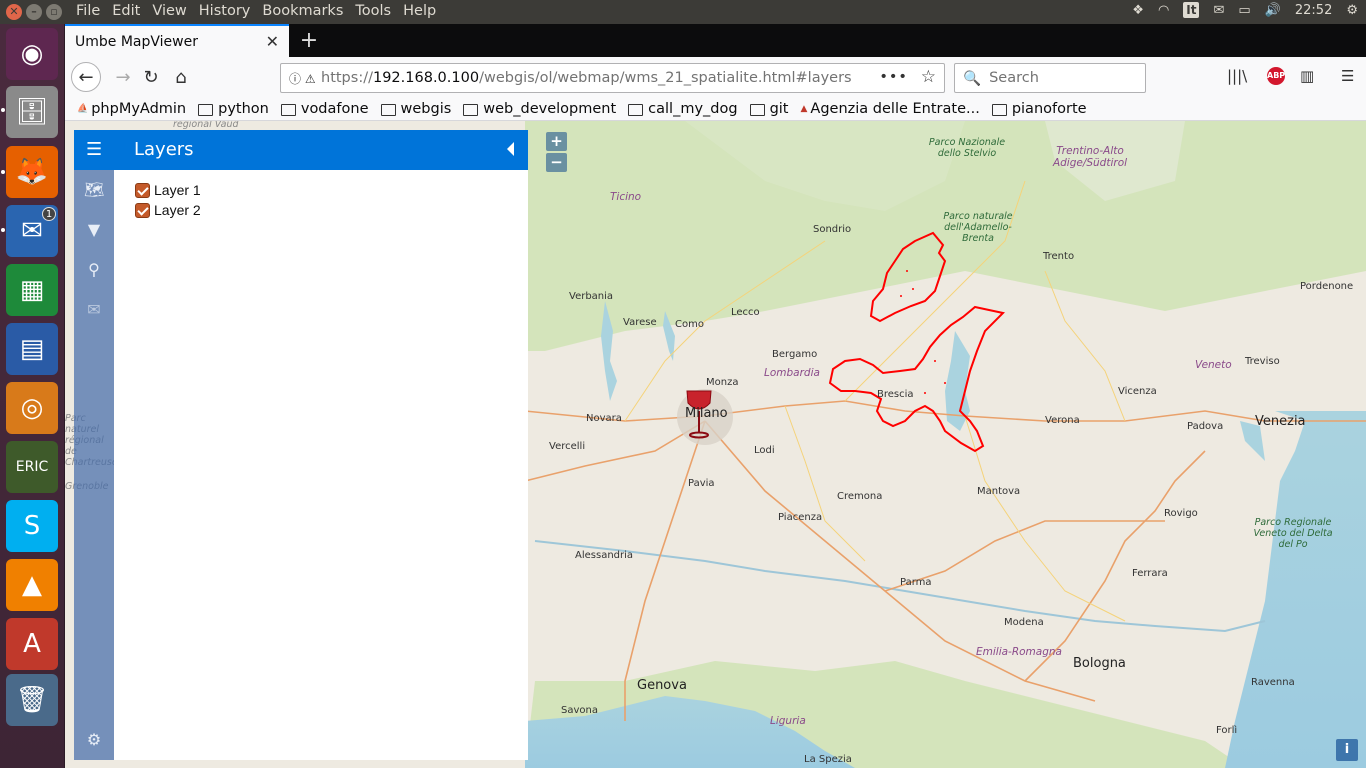 The height and width of the screenshot is (768, 1366). What do you see at coordinates (683, 109) in the screenshot?
I see `bookmark-call-my-dog: call_my_dog` at bounding box center [683, 109].